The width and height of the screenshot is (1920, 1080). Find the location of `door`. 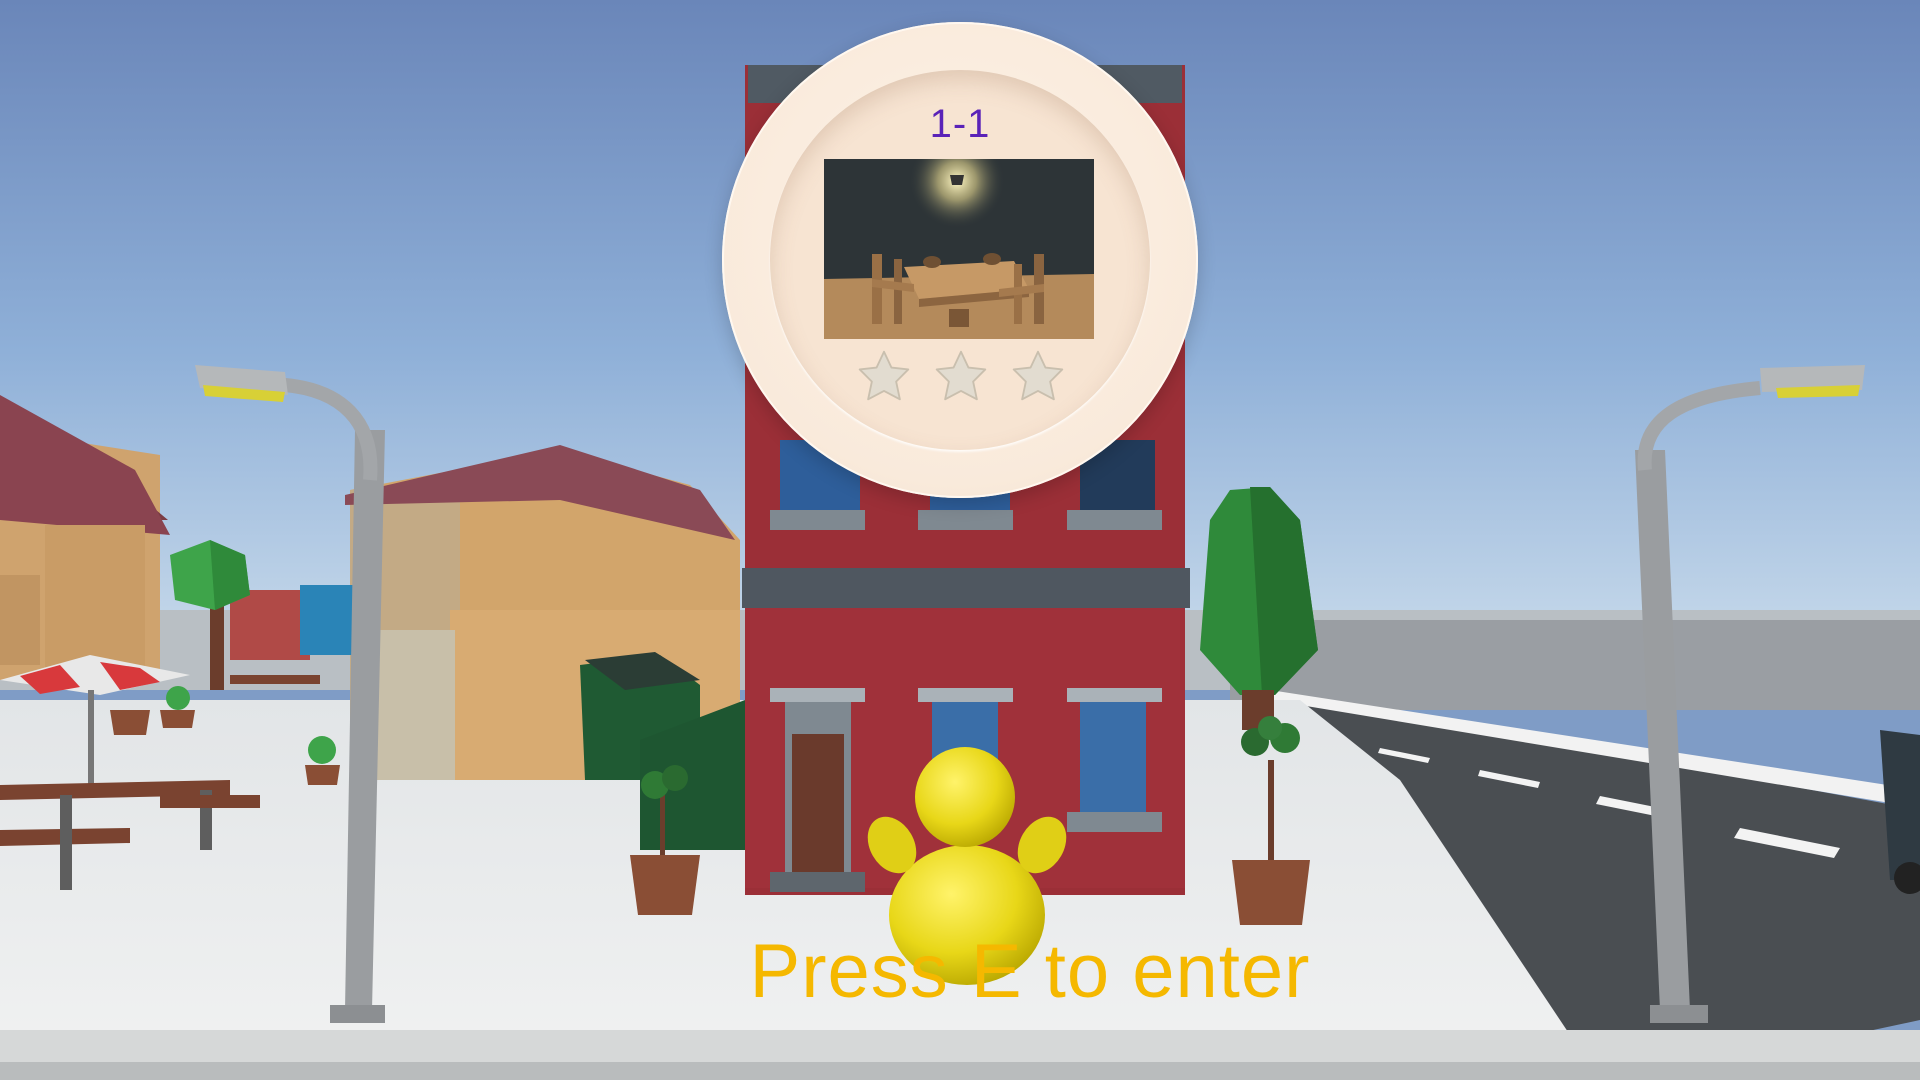

door is located at coordinates (818, 803).